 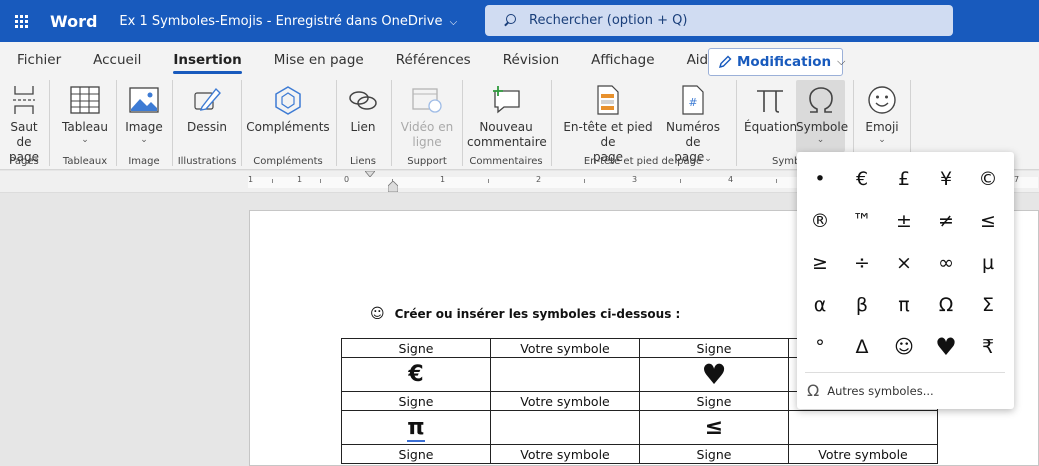 What do you see at coordinates (427, 100) in the screenshot?
I see `online-video-icon` at bounding box center [427, 100].